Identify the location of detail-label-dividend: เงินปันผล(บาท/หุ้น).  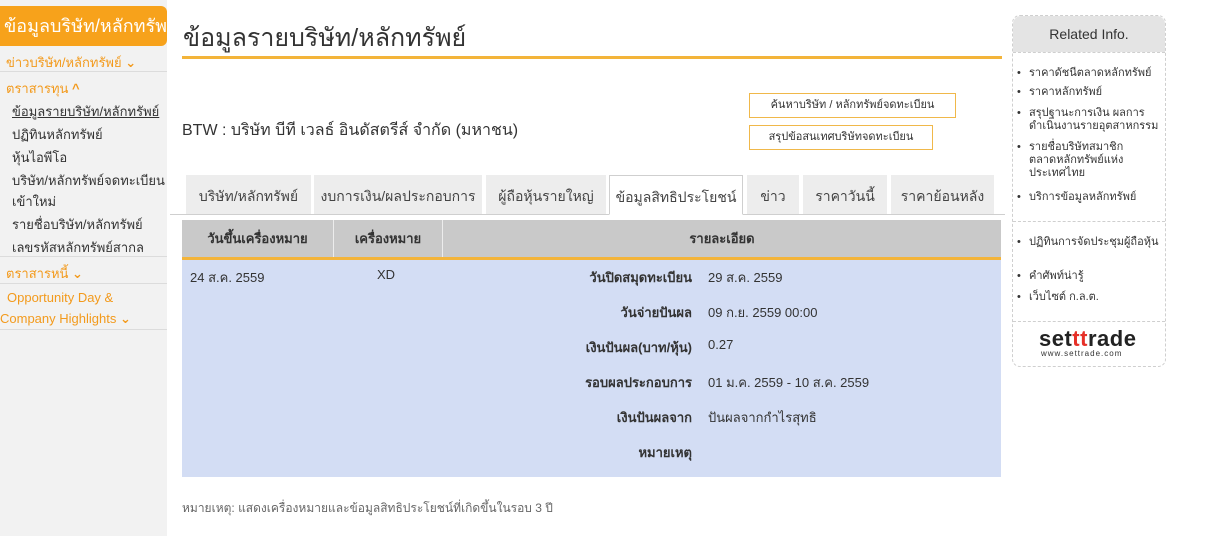
(638, 347).